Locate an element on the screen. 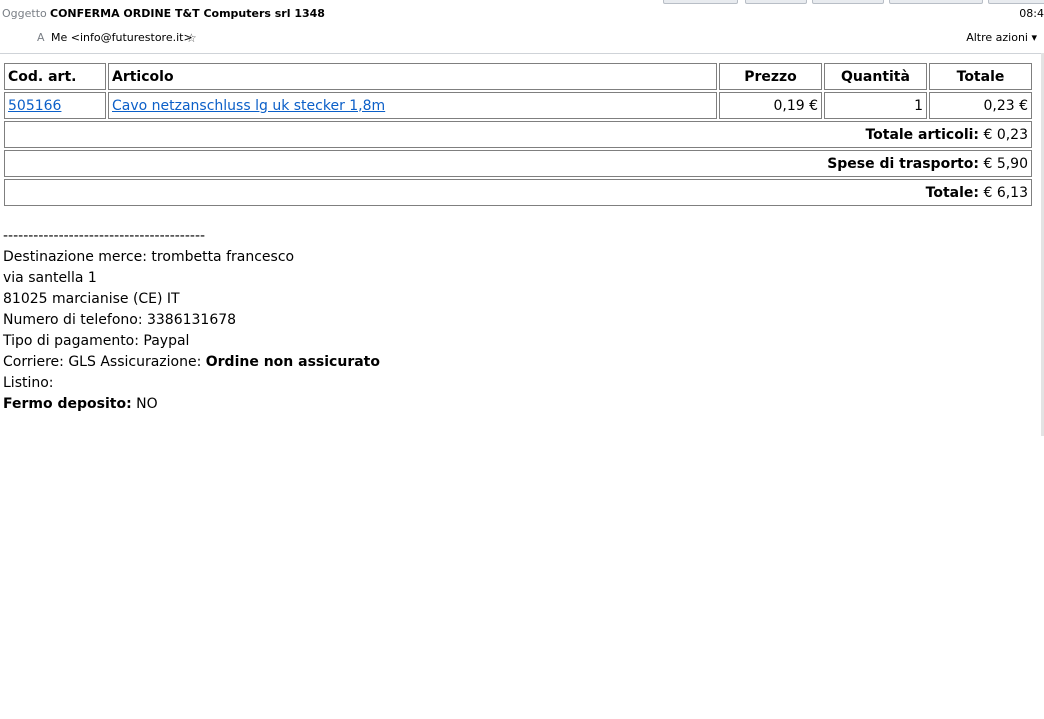 The width and height of the screenshot is (1044, 719). shipping-row: Spese di trasporto: € 5,90 is located at coordinates (518, 163).